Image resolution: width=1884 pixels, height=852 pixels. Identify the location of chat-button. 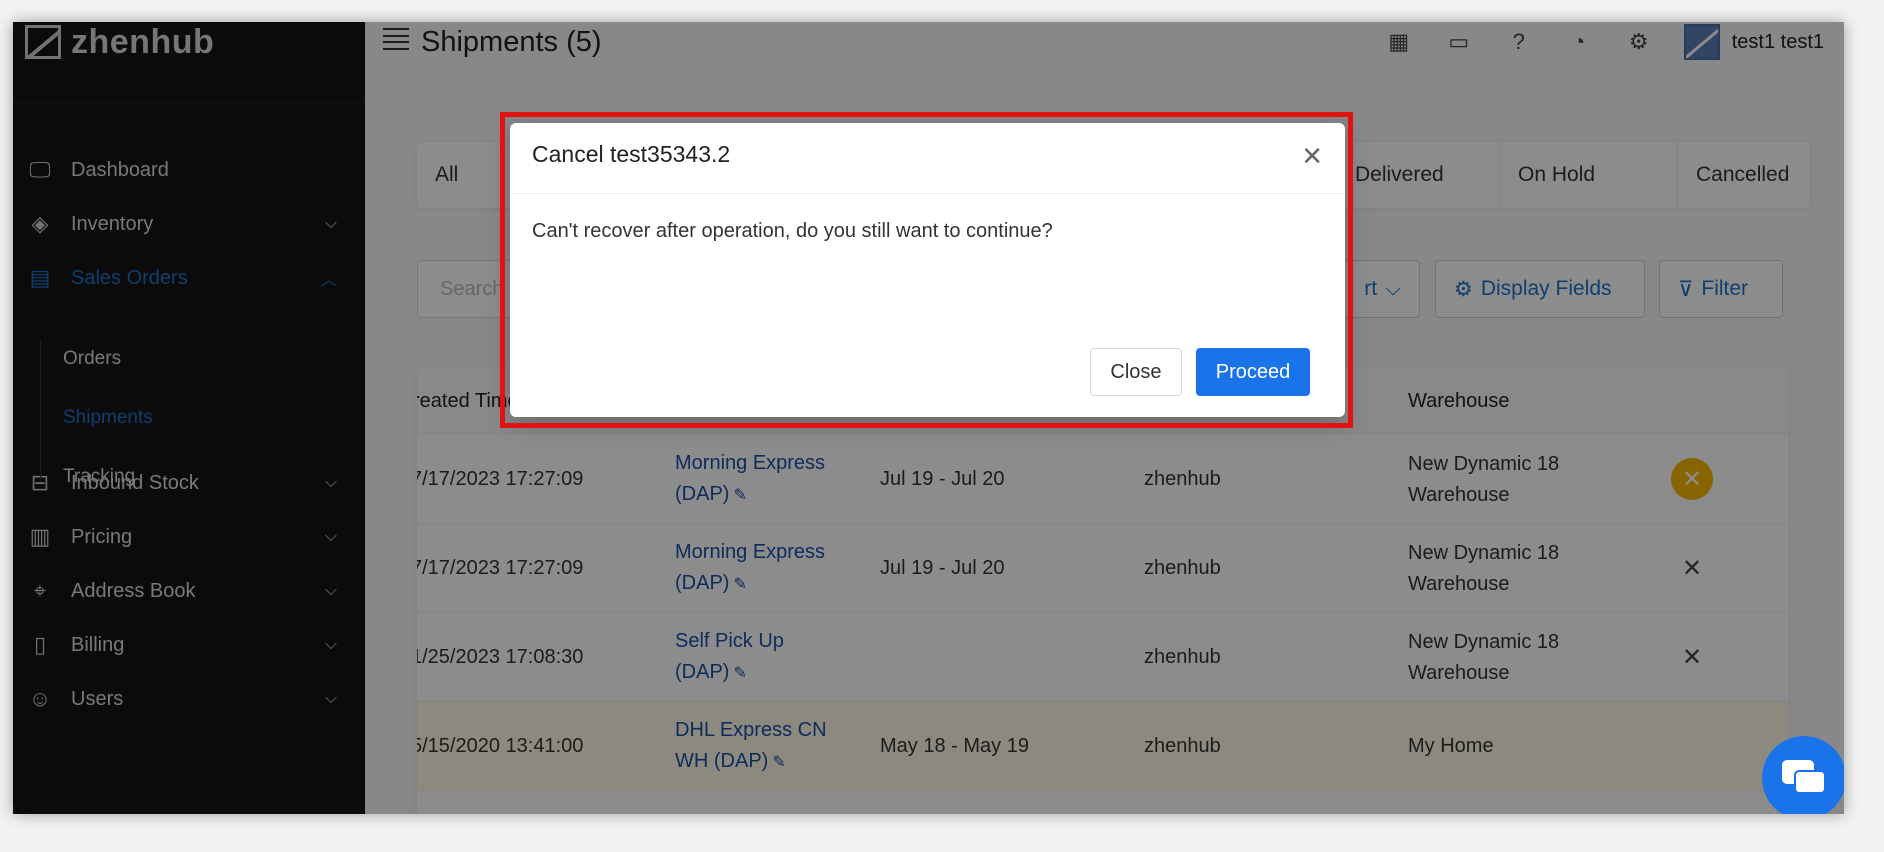
(1803, 775).